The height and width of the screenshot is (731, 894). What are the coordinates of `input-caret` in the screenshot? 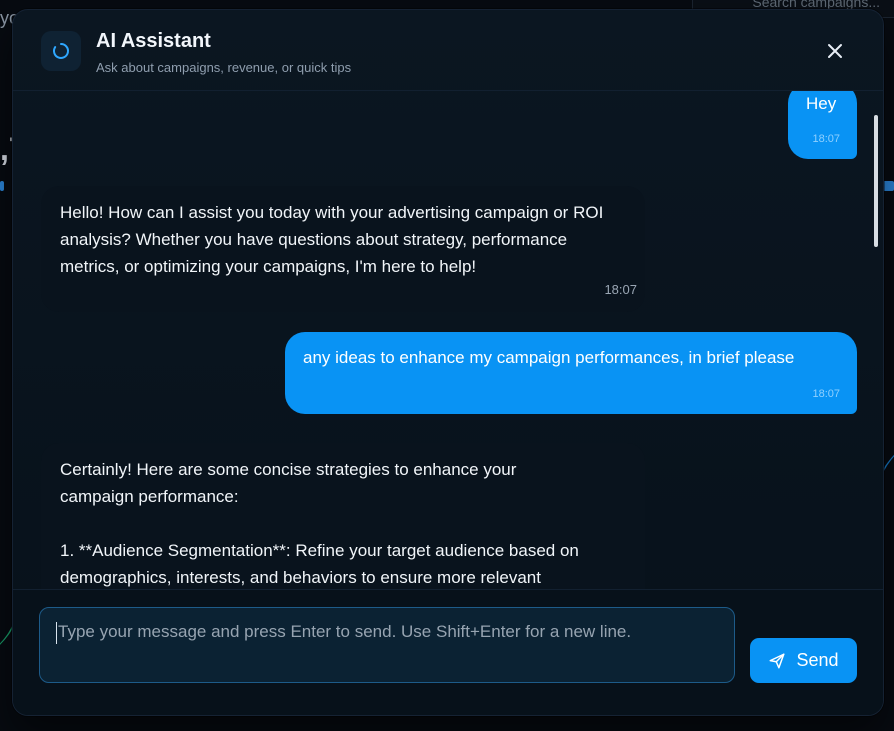 It's located at (56, 633).